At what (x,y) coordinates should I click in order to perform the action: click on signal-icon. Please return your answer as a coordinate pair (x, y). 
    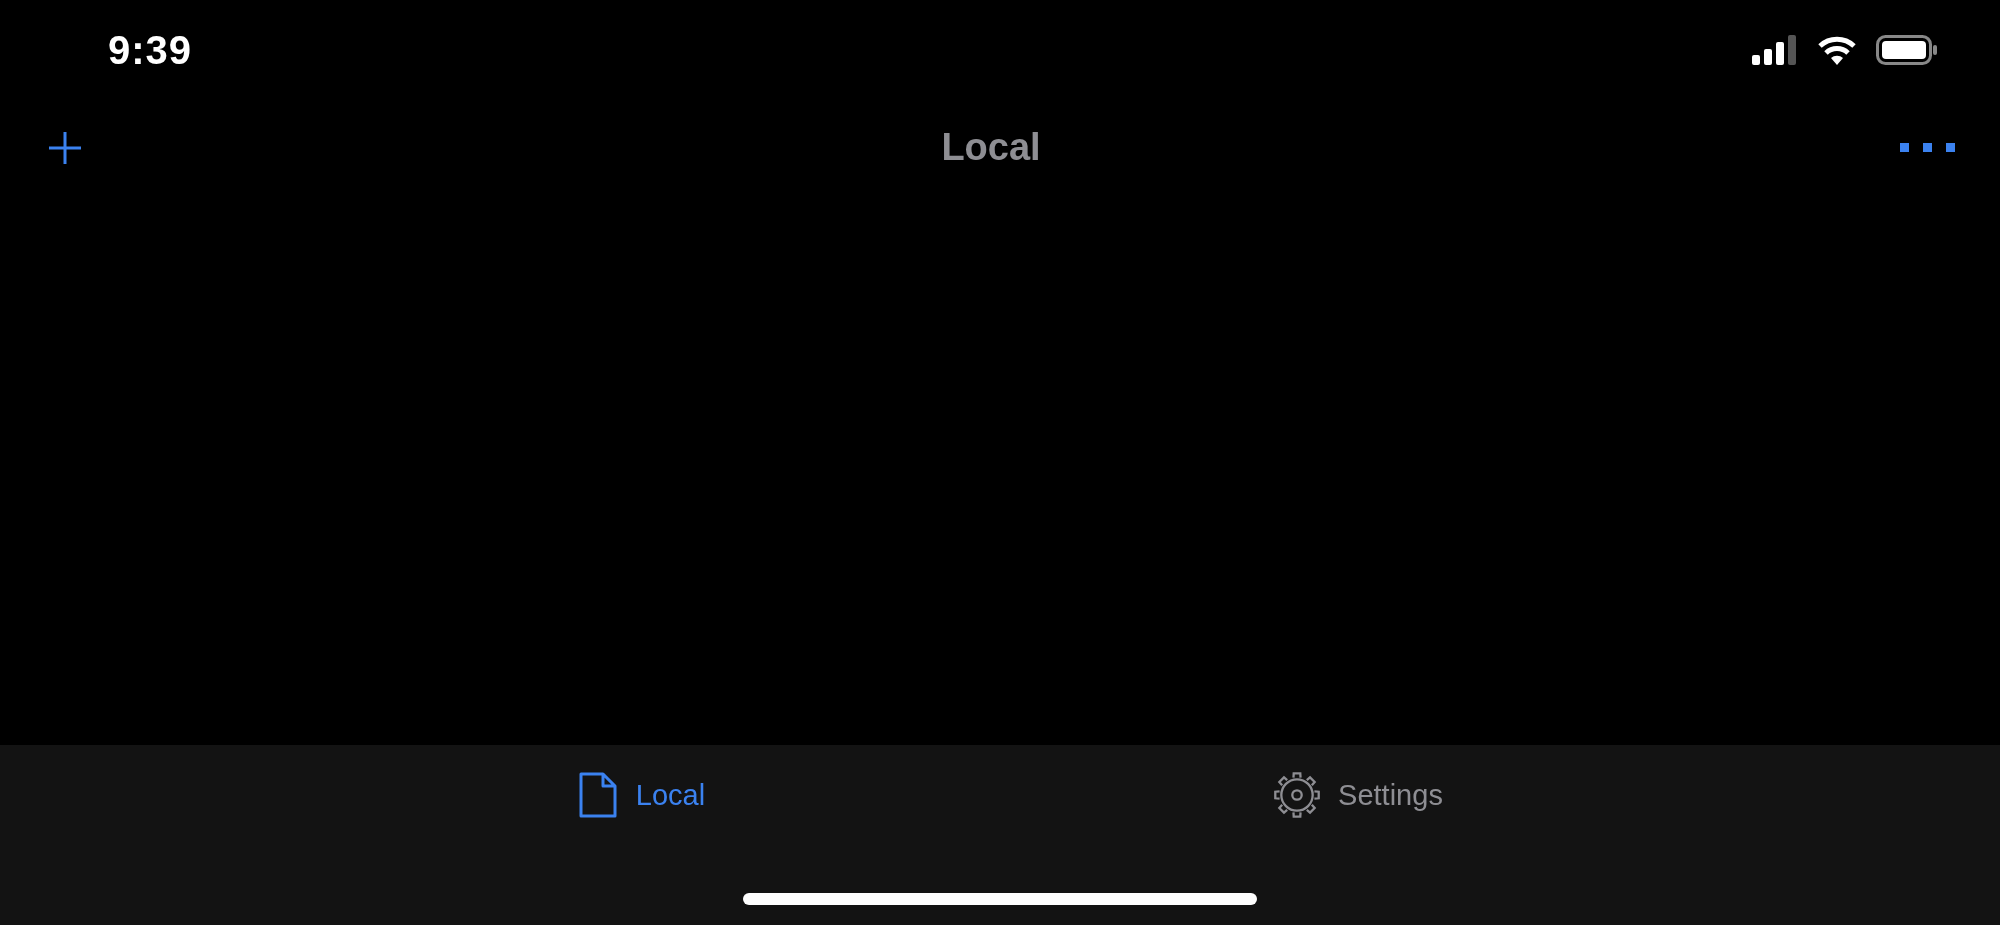
    Looking at the image, I should click on (1775, 50).